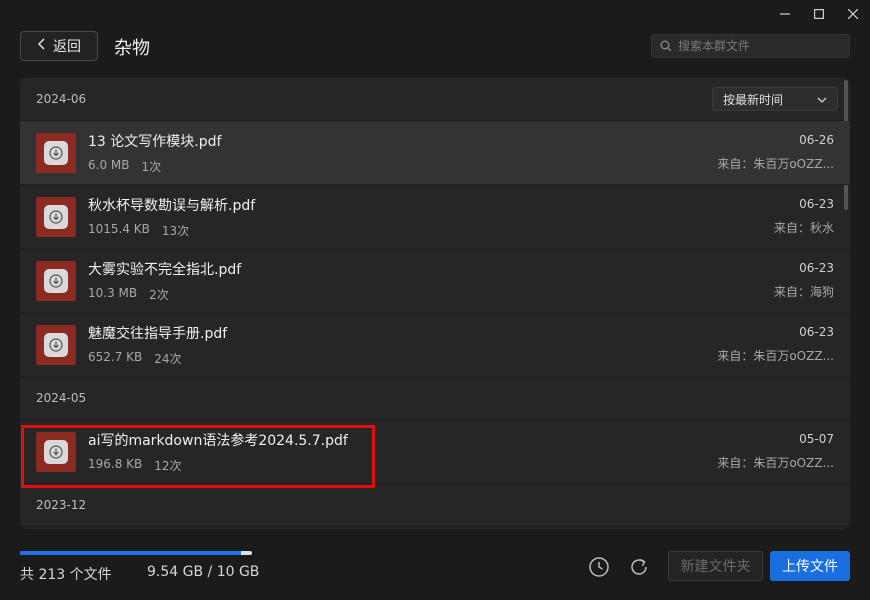  What do you see at coordinates (599, 567) in the screenshot?
I see `clock-icon` at bounding box center [599, 567].